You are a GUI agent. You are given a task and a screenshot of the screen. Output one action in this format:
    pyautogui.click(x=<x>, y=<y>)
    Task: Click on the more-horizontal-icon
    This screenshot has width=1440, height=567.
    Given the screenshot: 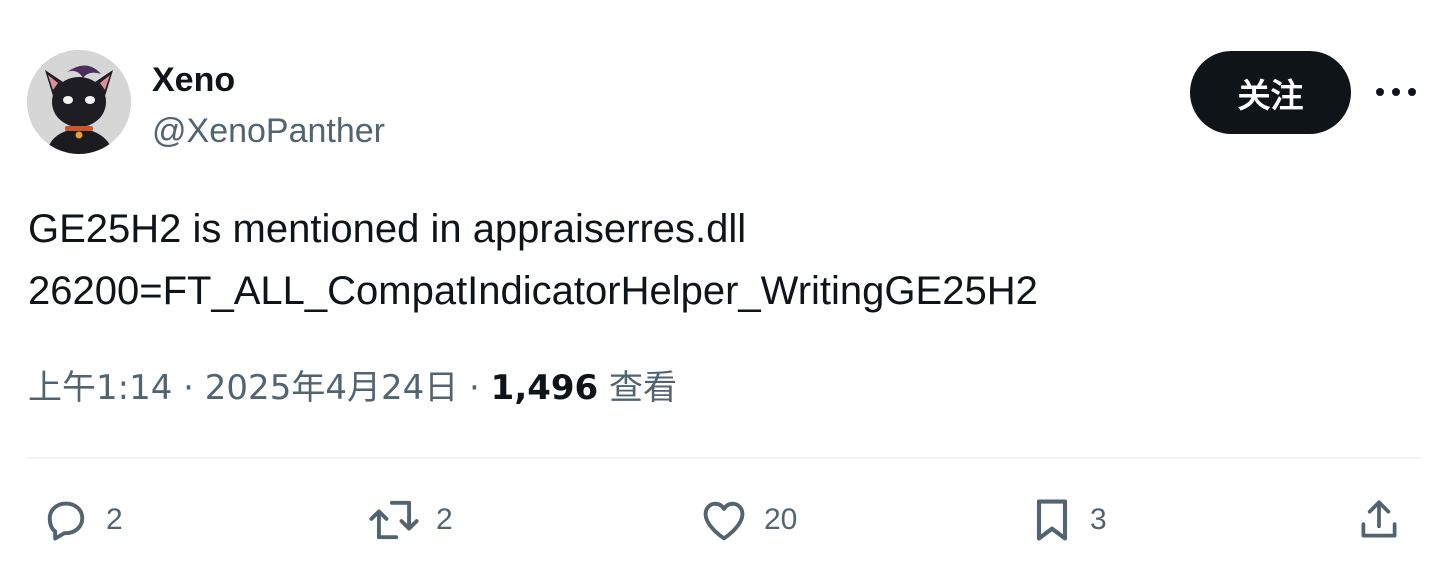 What is the action you would take?
    pyautogui.click(x=1396, y=92)
    